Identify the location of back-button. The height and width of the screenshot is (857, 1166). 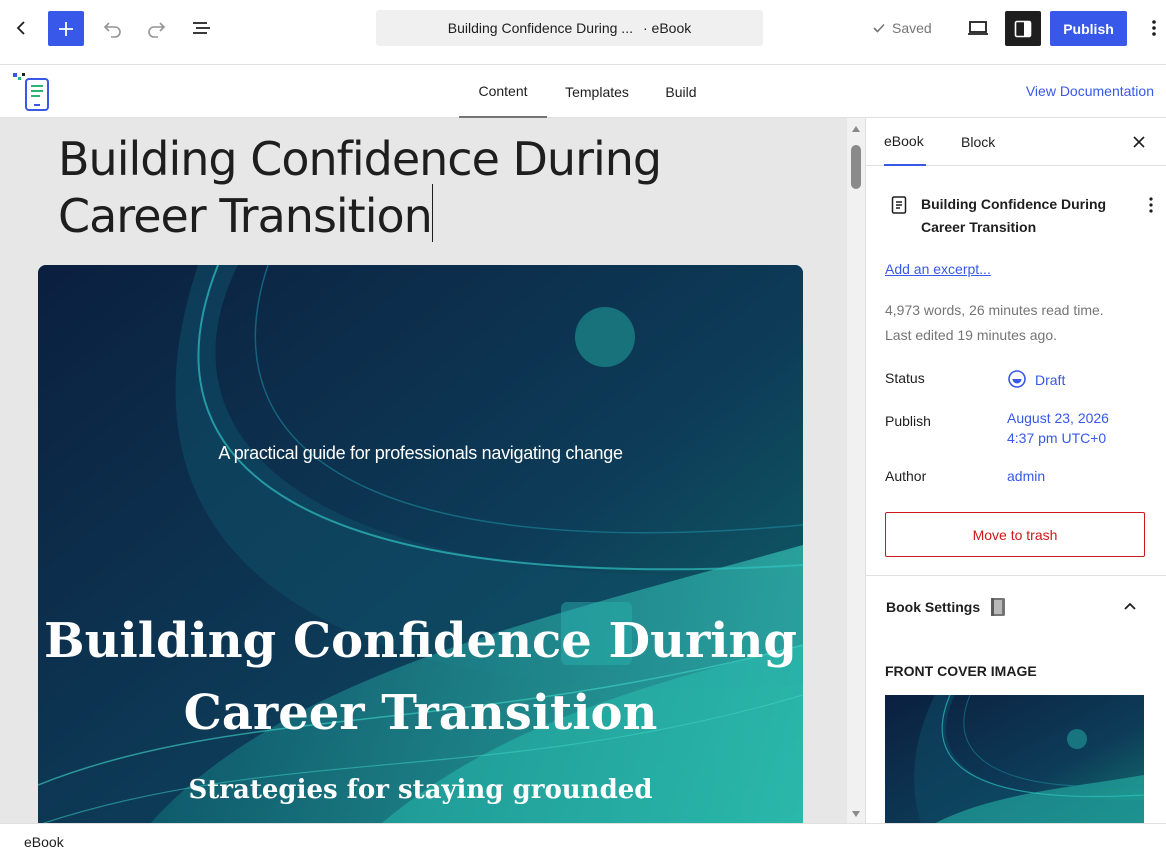
(21, 28).